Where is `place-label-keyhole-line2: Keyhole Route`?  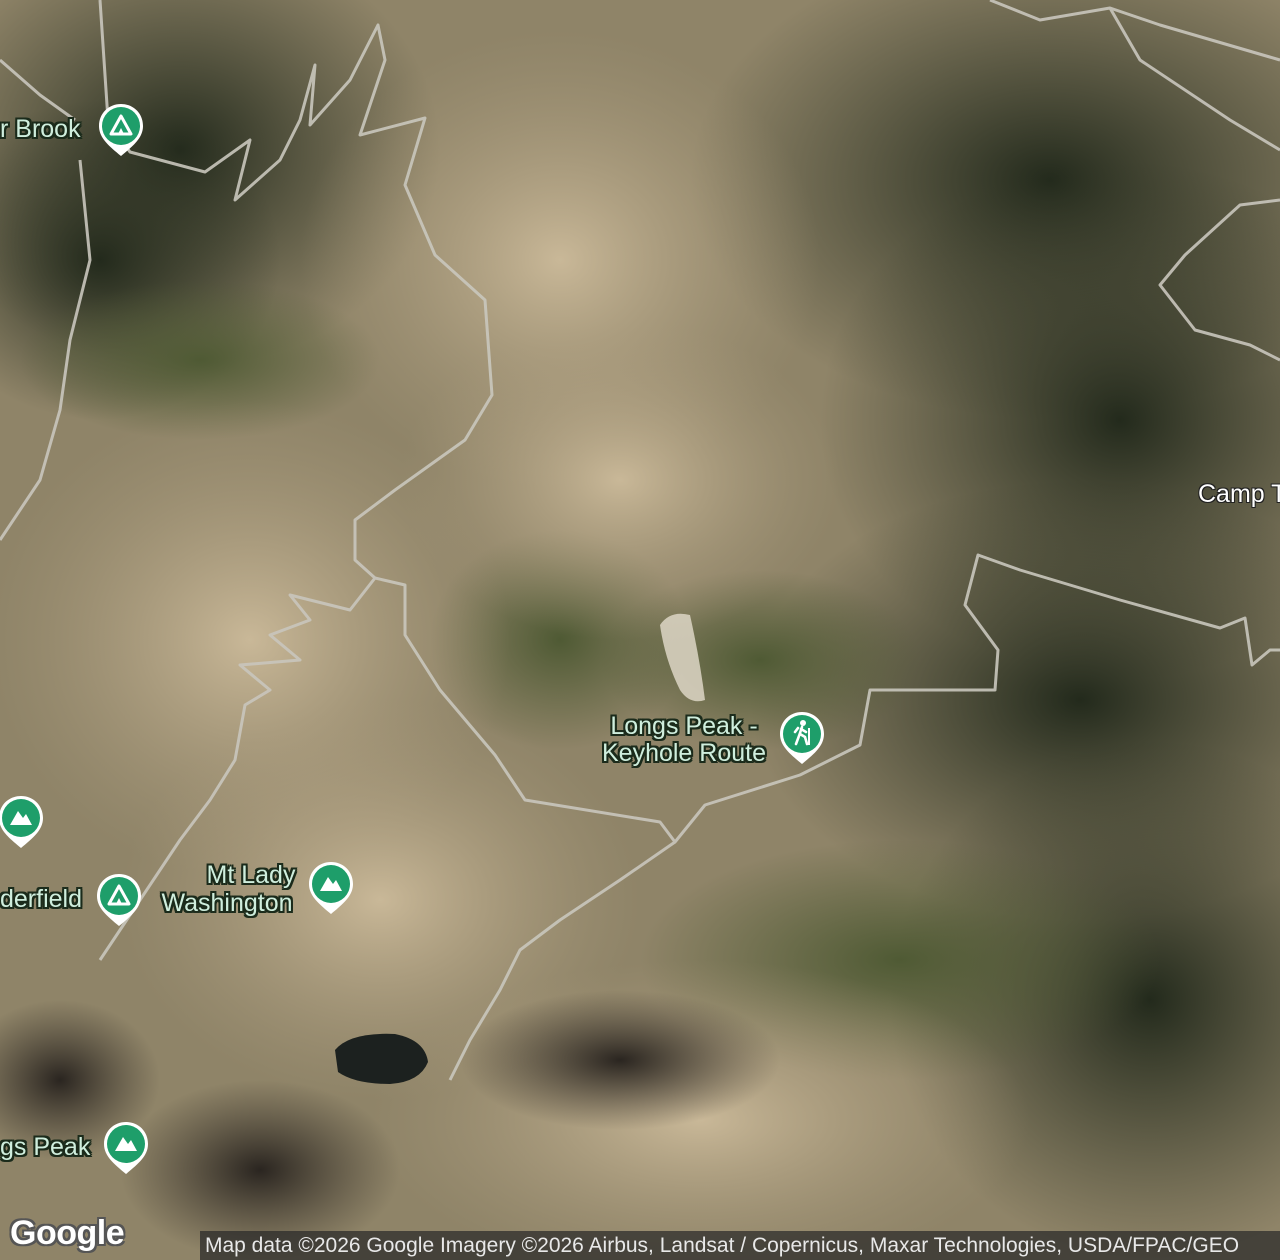
place-label-keyhole-line2: Keyhole Route is located at coordinates (684, 753).